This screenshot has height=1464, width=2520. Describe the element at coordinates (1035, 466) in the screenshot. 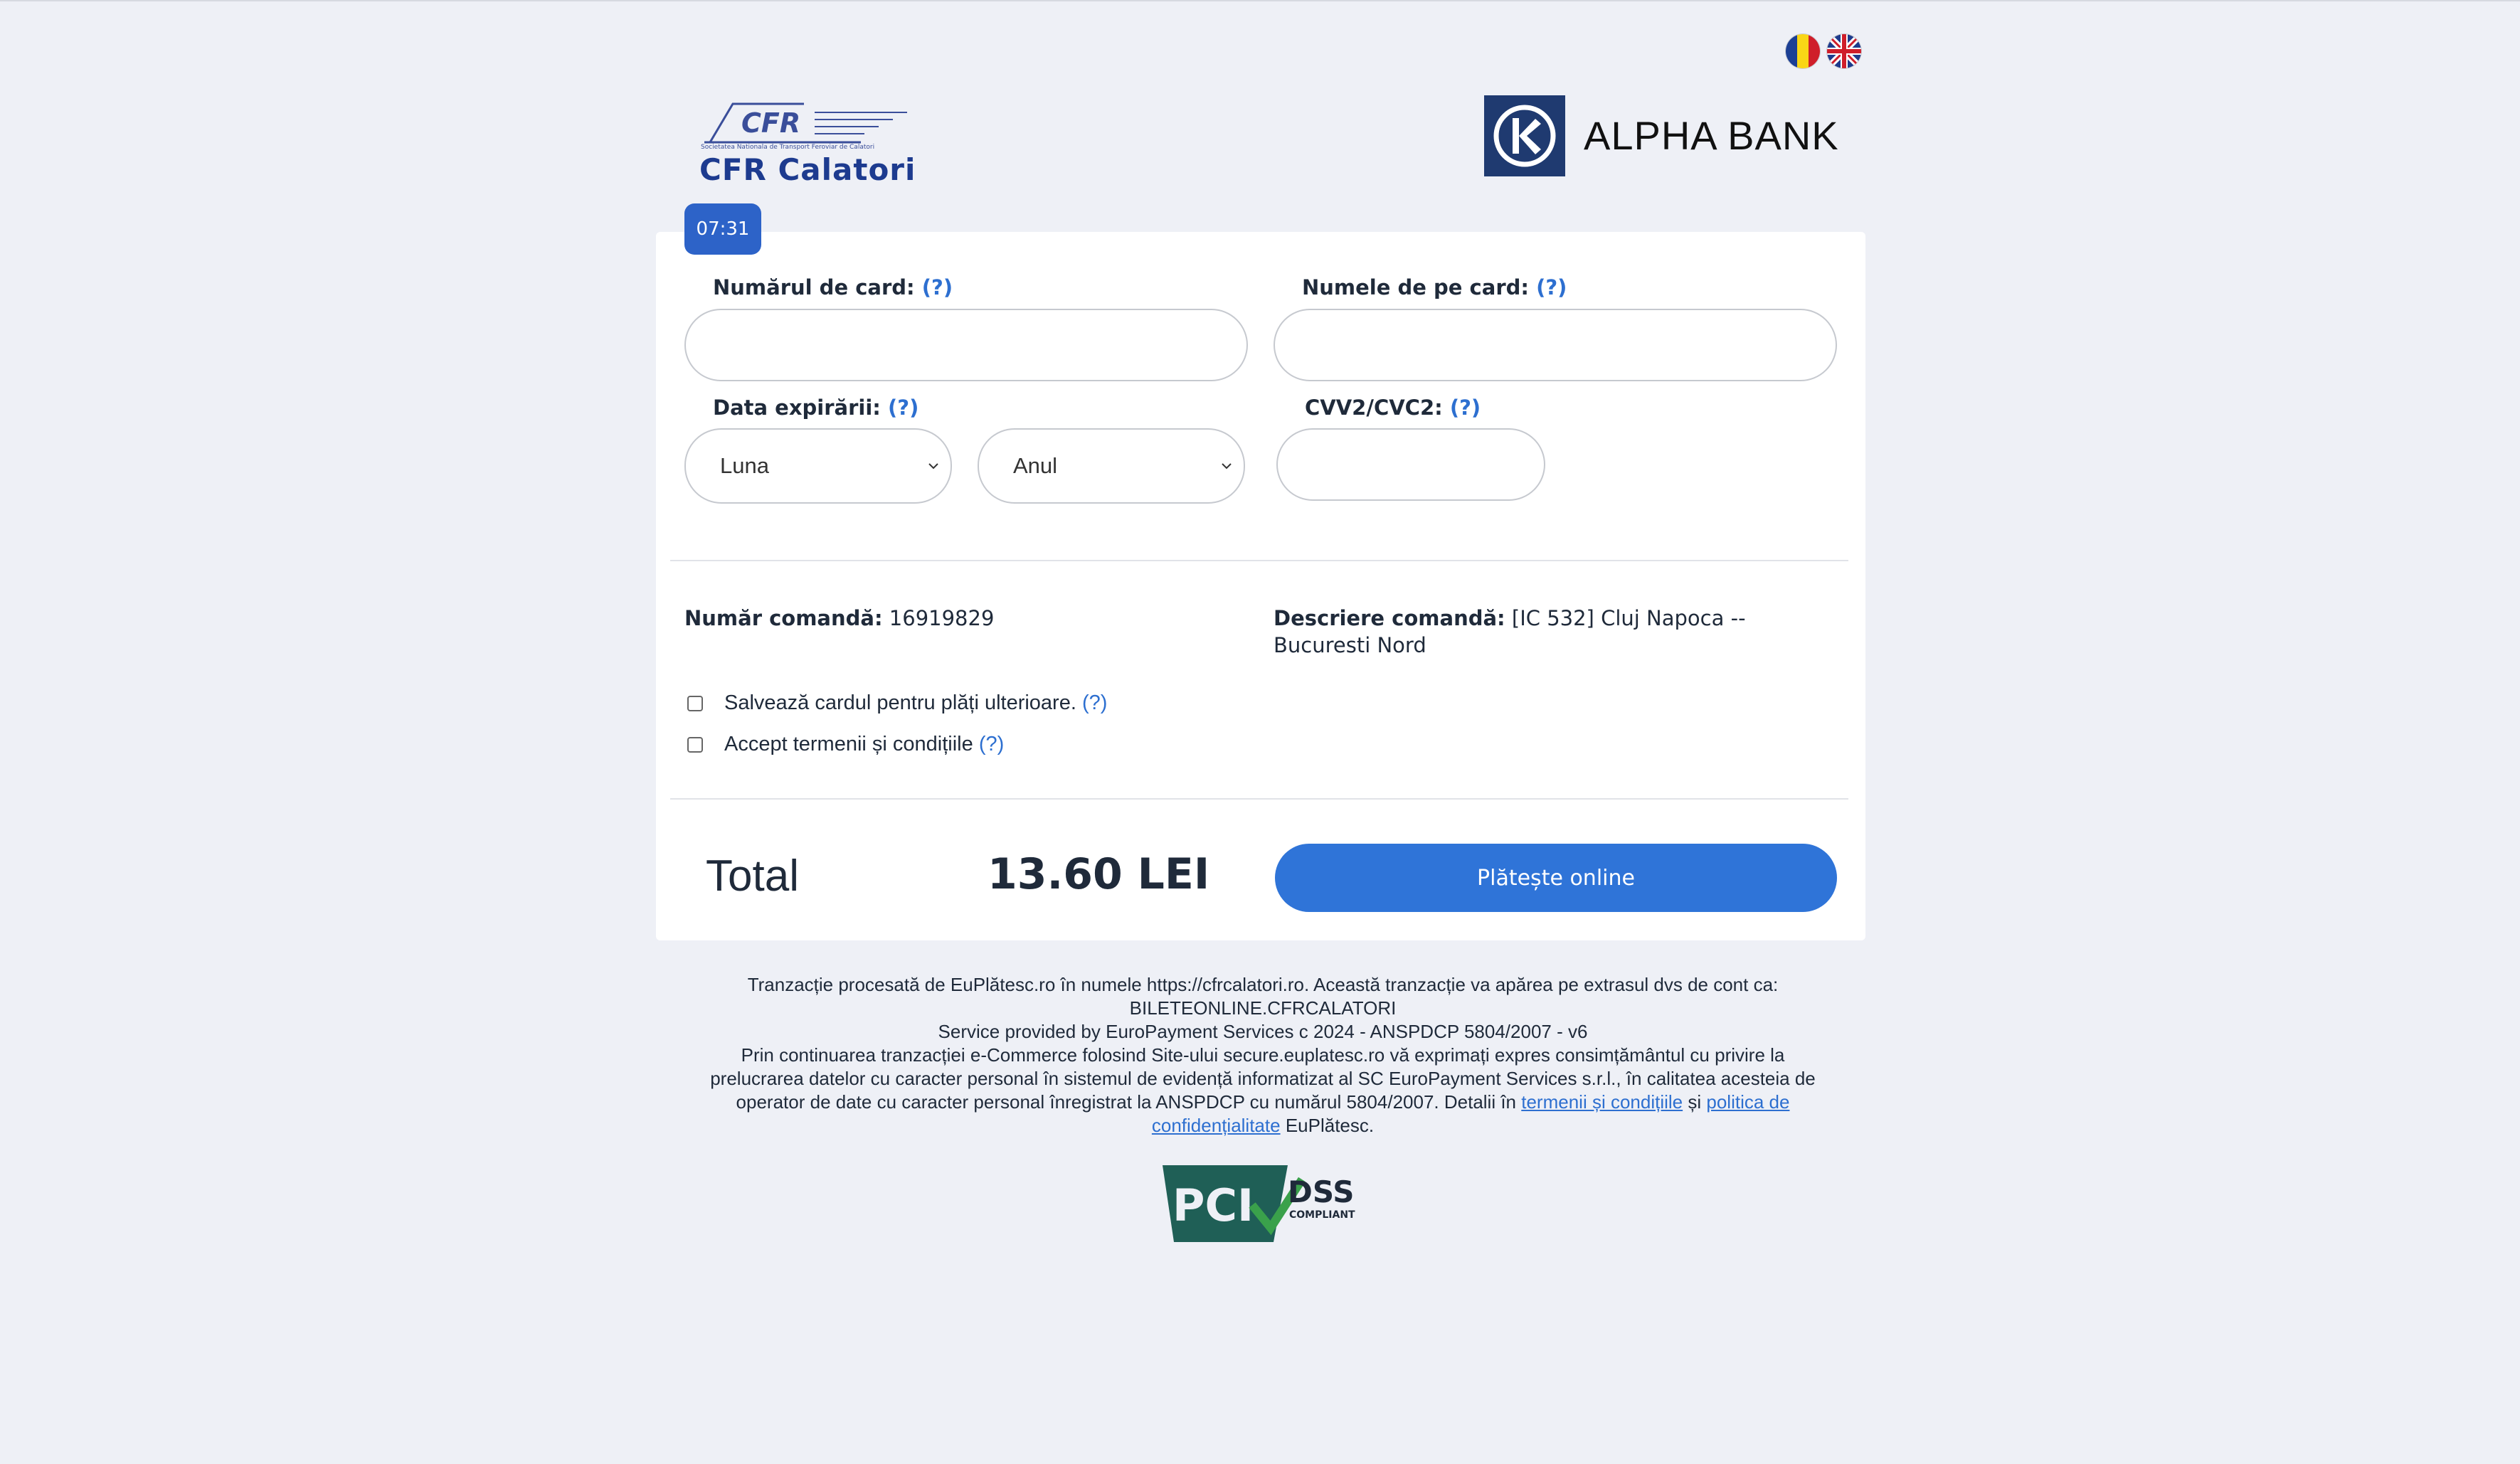

I see `year-select-value: Anul` at that location.